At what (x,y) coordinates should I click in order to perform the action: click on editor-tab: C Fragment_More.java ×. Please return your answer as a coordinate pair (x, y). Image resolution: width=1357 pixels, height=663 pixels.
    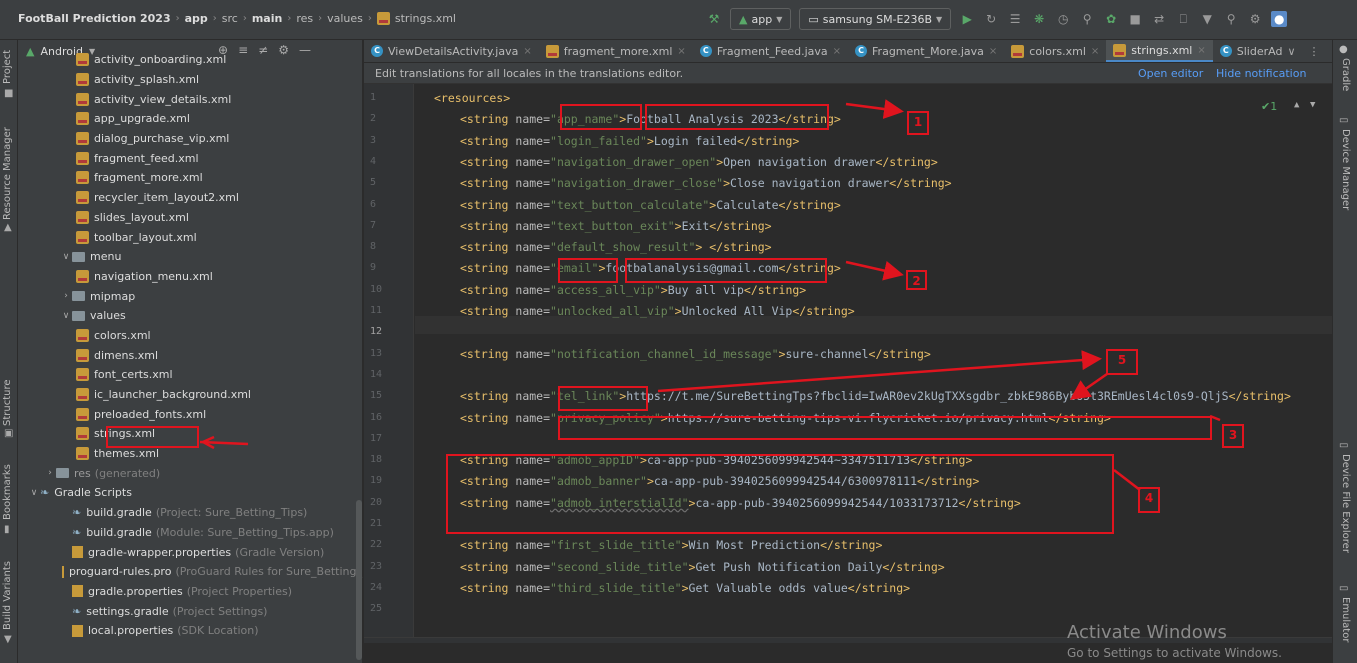
    Looking at the image, I should click on (926, 51).